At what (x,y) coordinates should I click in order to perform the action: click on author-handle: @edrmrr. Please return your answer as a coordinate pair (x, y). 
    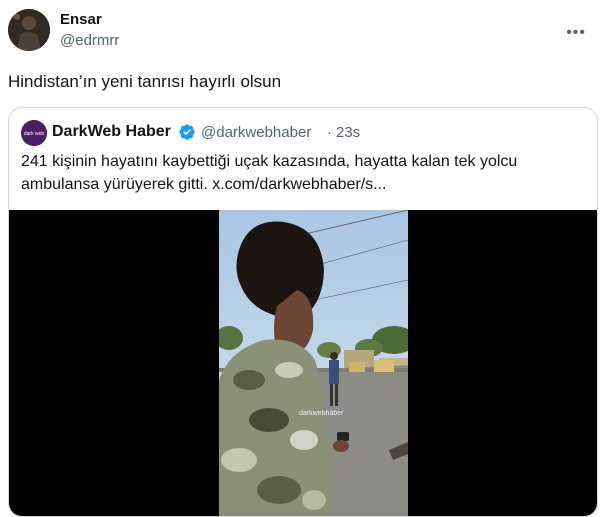
    Looking at the image, I should click on (89, 40).